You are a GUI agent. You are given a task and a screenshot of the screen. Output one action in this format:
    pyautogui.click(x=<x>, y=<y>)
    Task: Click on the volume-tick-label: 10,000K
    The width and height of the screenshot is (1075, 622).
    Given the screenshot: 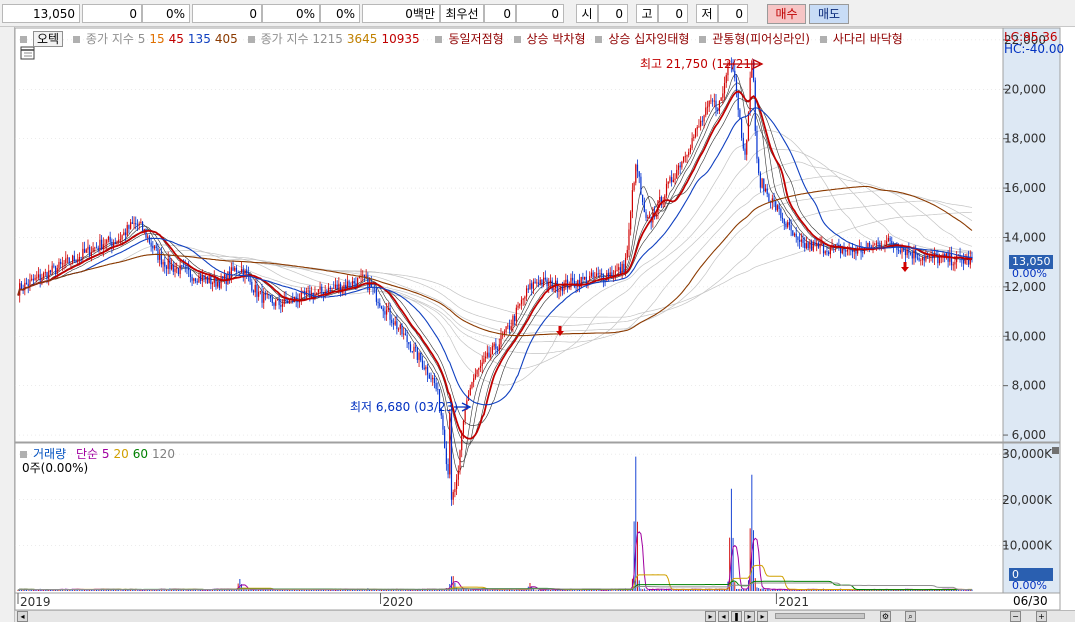 What is the action you would take?
    pyautogui.click(x=1027, y=545)
    